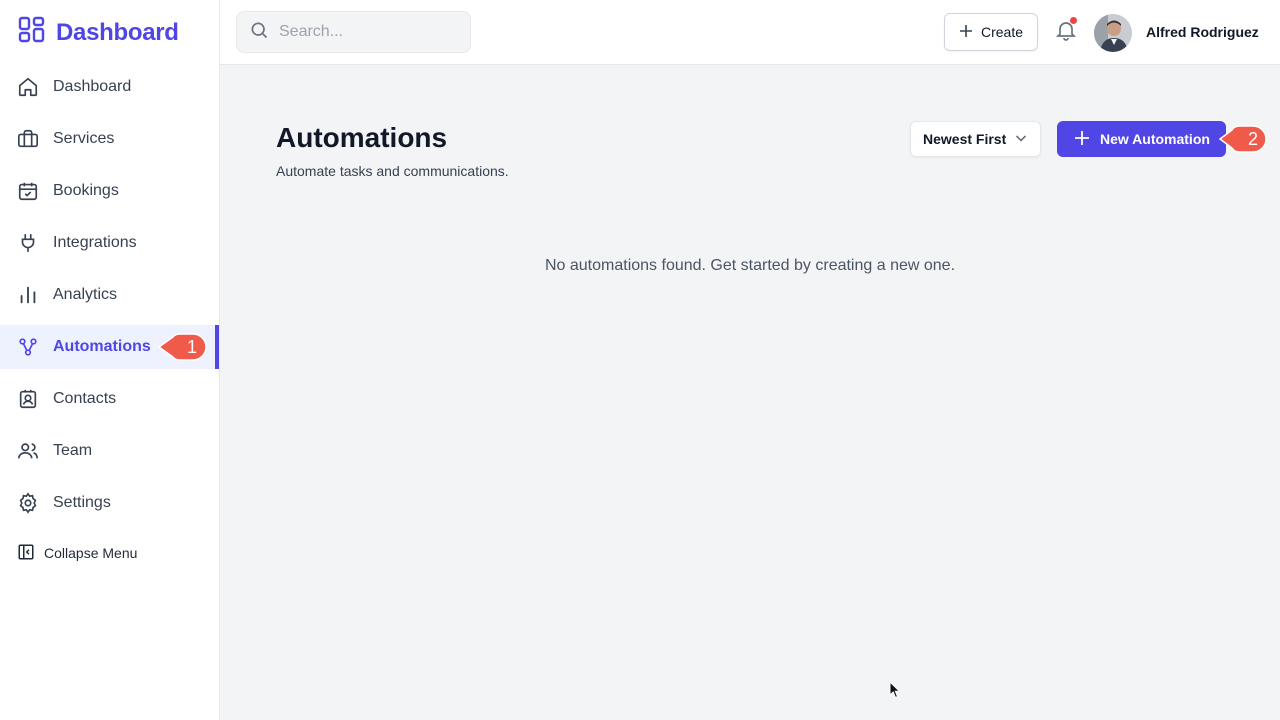 The width and height of the screenshot is (1280, 720). I want to click on sidebar-item-services: Services, so click(109, 139).